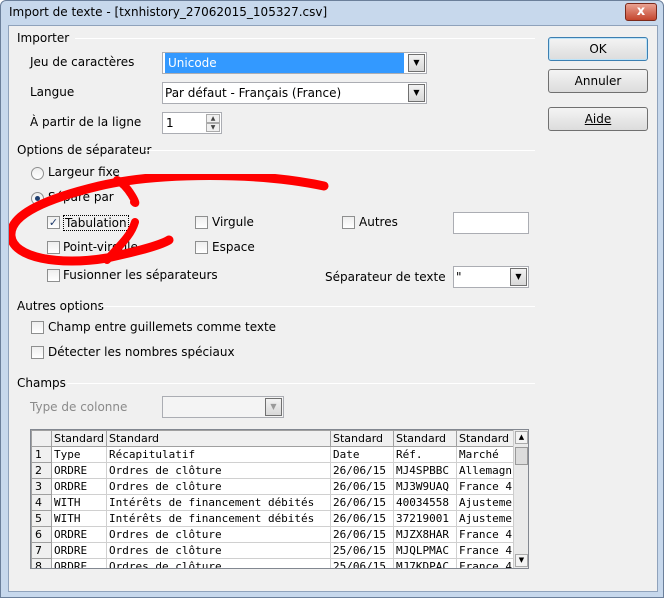  What do you see at coordinates (52, 92) in the screenshot?
I see `language-label: Langue` at bounding box center [52, 92].